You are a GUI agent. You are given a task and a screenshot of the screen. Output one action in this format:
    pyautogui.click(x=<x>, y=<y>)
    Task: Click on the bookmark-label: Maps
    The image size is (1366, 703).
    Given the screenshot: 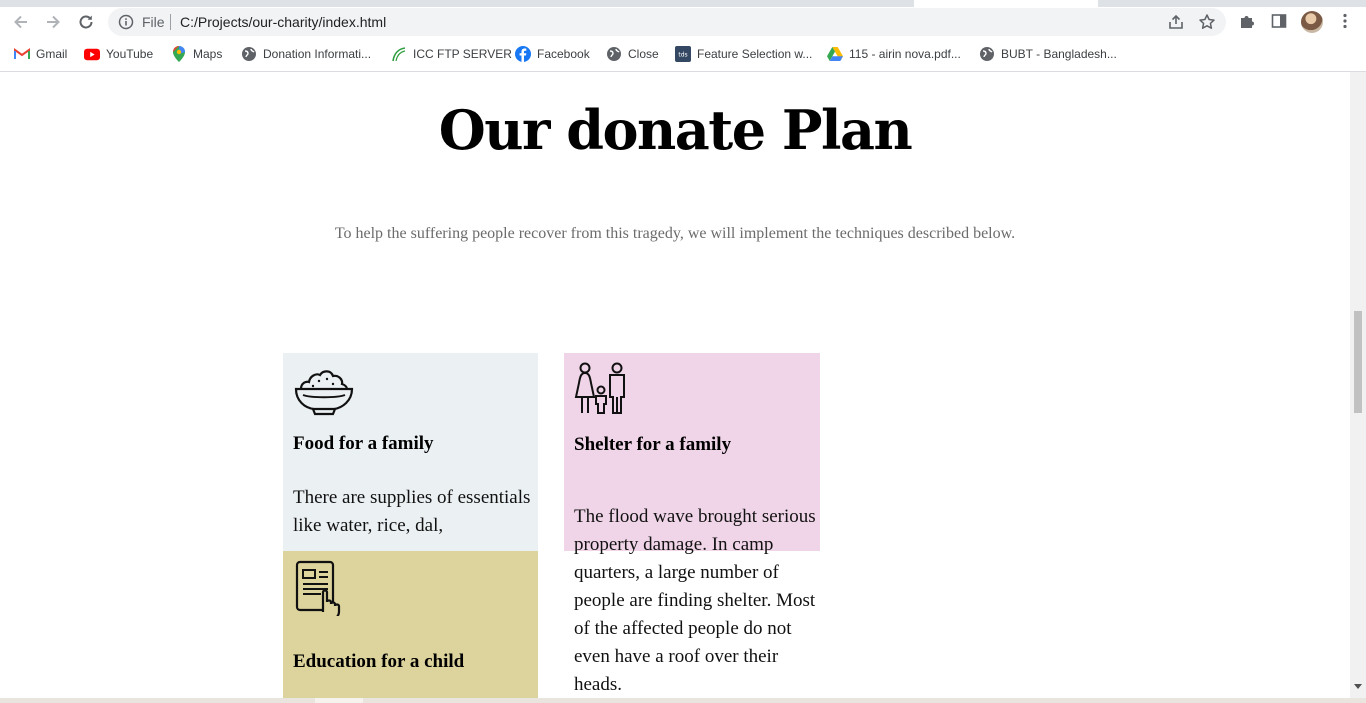 What is the action you would take?
    pyautogui.click(x=208, y=54)
    